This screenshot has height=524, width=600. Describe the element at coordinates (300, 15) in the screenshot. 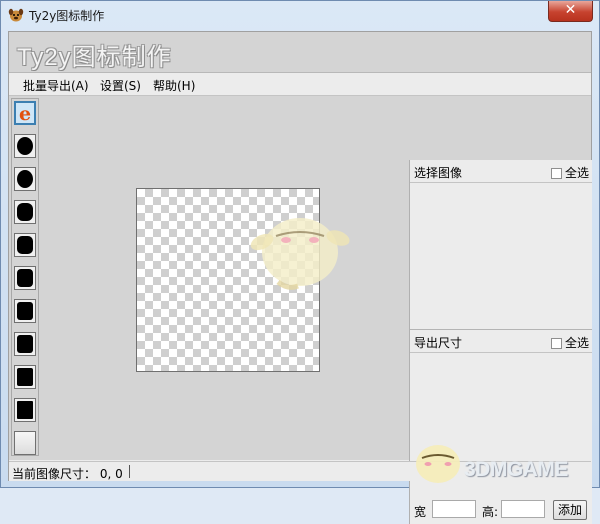

I see `title-bar: Ty2y图标制作 ✕` at that location.